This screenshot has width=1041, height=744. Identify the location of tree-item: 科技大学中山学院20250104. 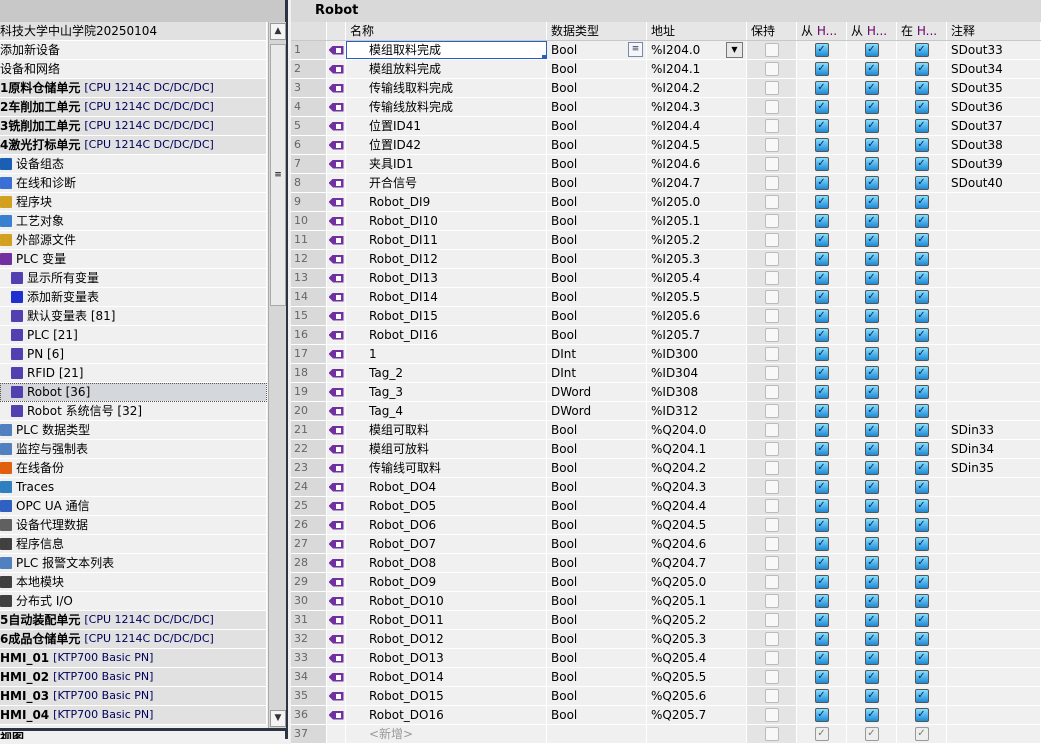
(133, 31).